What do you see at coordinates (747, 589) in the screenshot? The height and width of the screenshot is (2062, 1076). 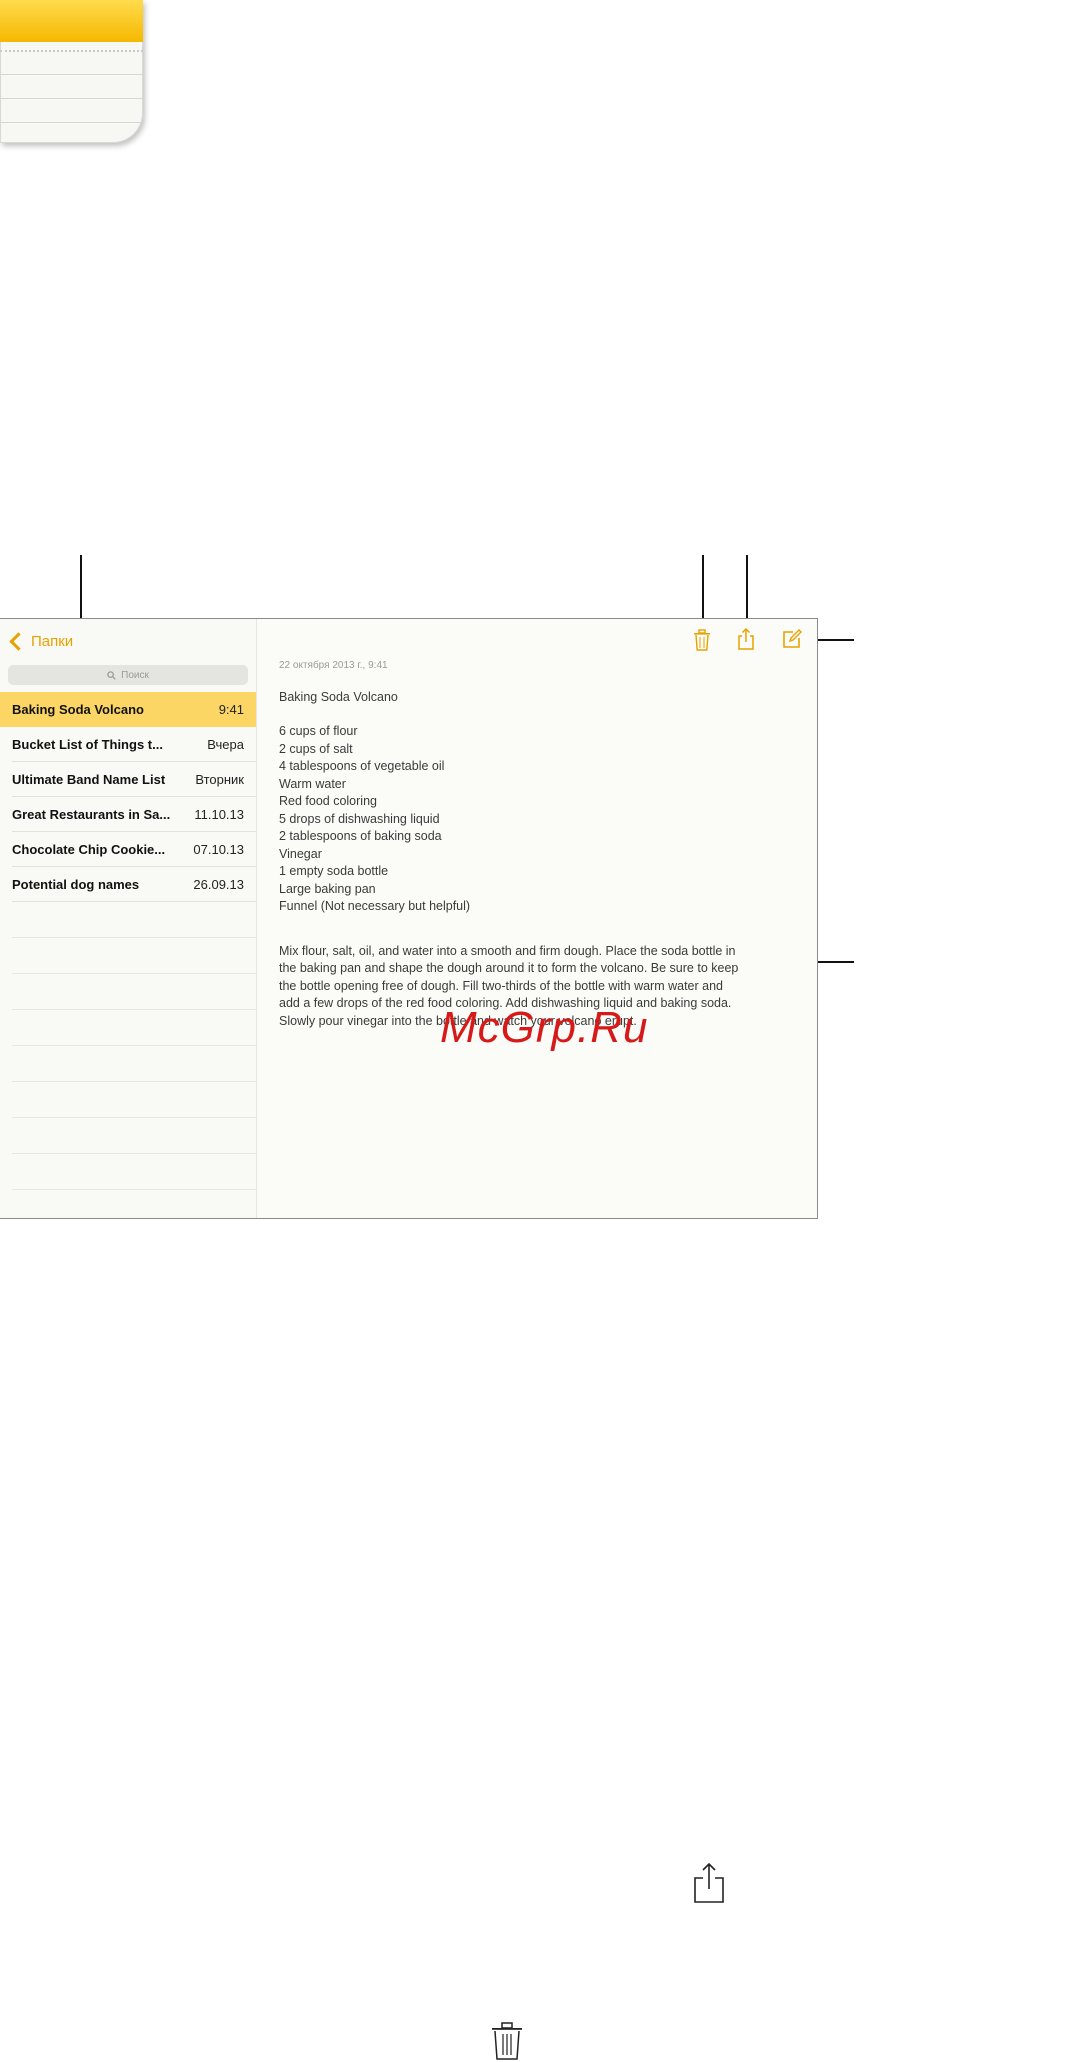 I see `callout-line-share` at bounding box center [747, 589].